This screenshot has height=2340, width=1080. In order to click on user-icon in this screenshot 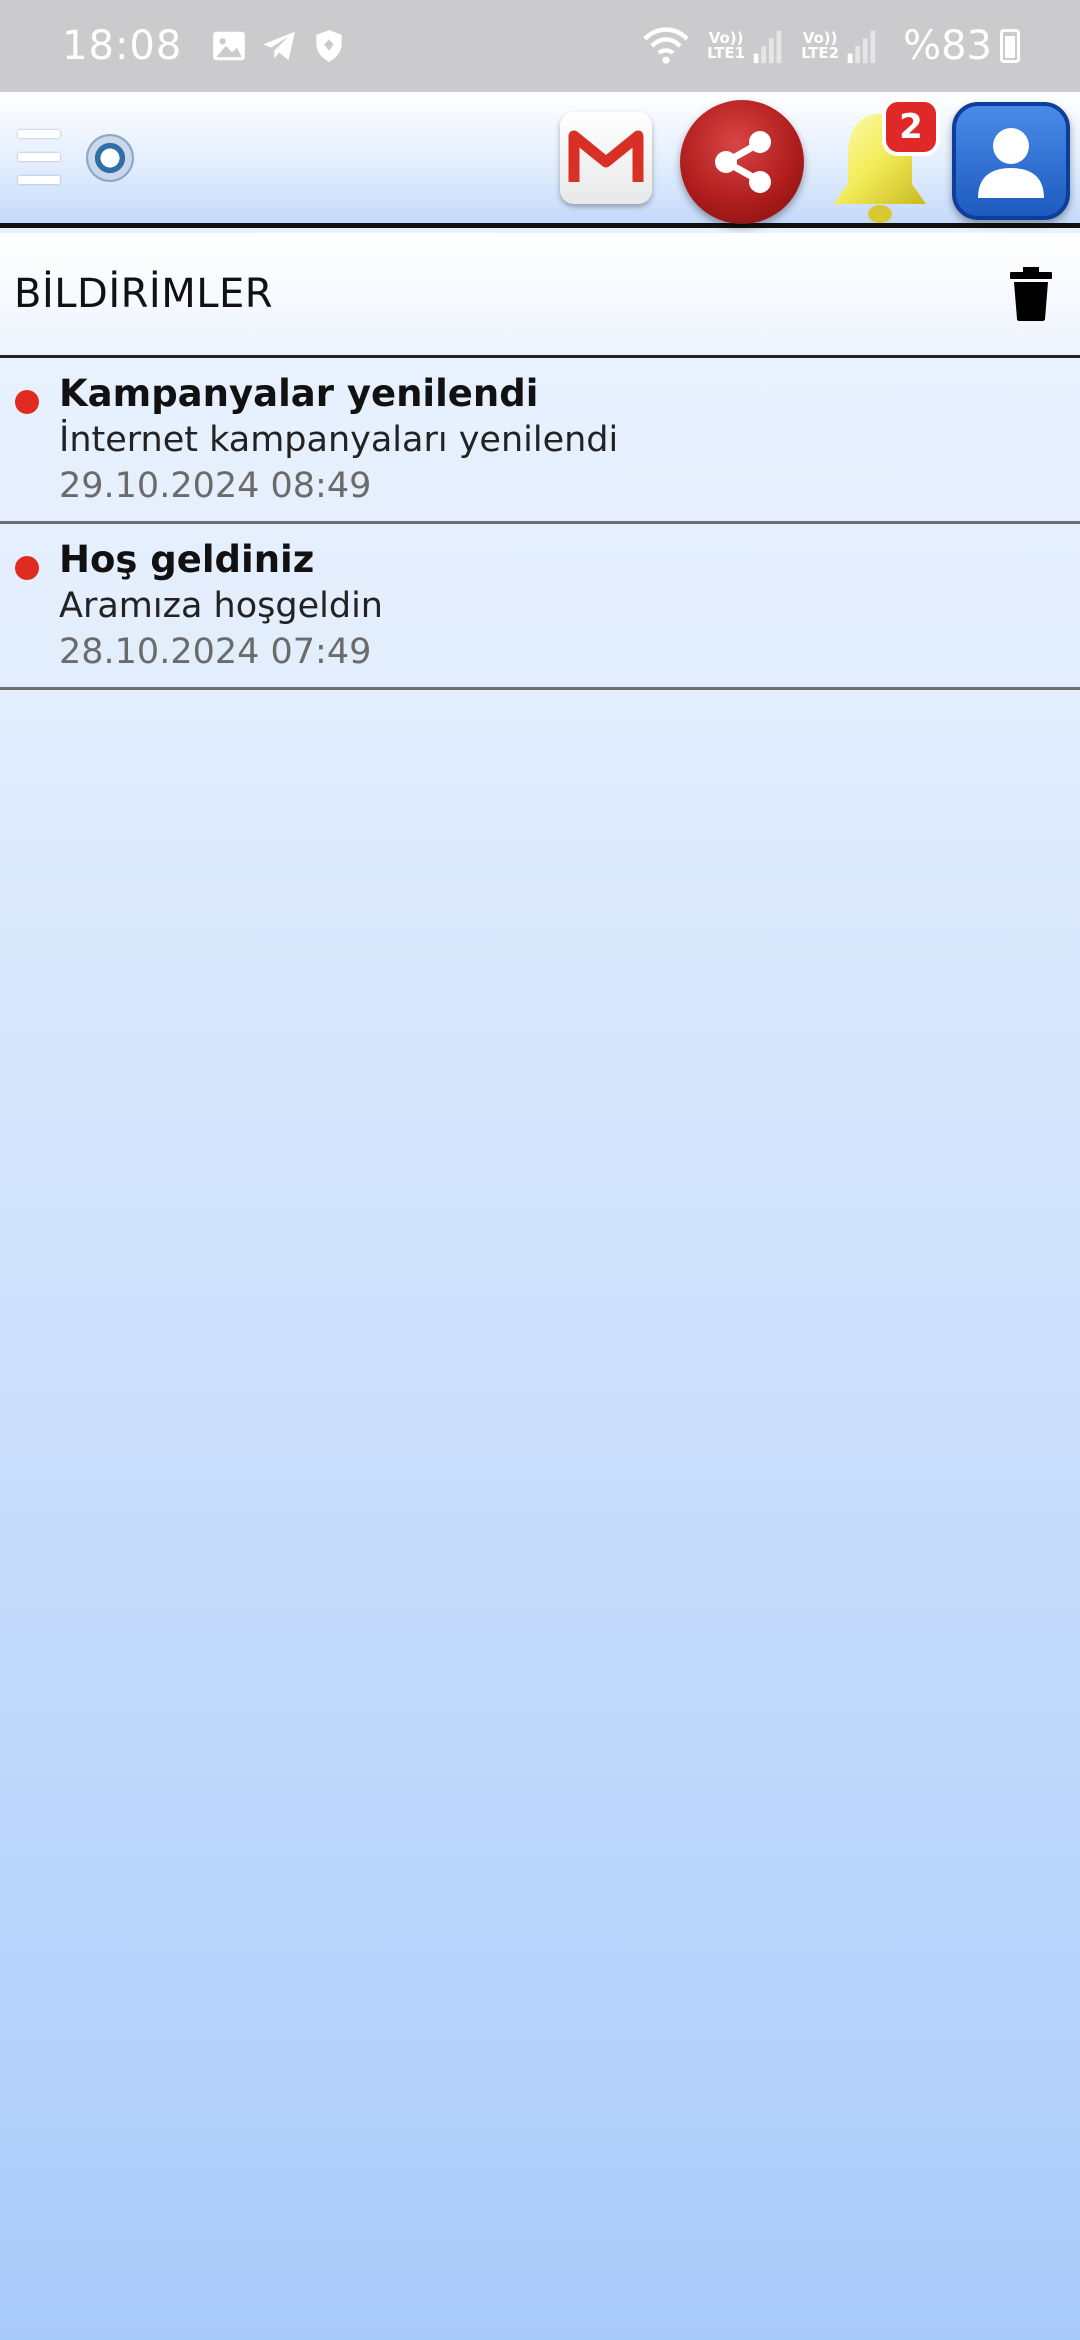, I will do `click(1011, 163)`.